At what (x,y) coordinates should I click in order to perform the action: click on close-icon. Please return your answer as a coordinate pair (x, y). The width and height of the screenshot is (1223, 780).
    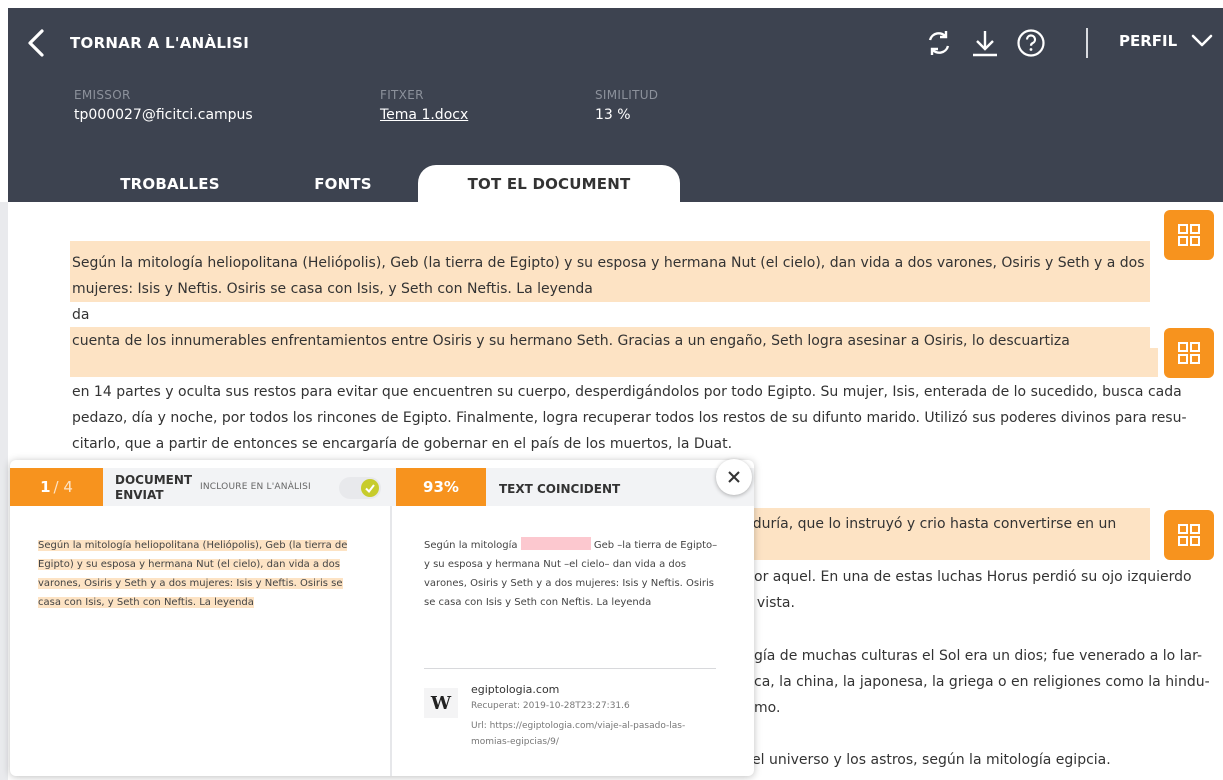
    Looking at the image, I should click on (734, 477).